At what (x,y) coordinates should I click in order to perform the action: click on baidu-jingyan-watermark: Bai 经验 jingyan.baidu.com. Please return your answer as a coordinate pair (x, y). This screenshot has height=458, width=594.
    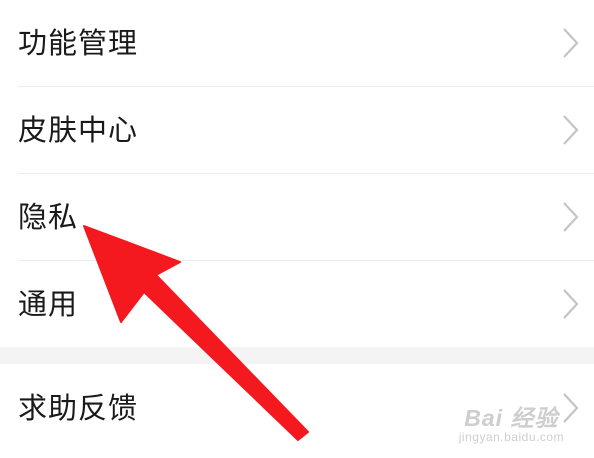
    Looking at the image, I should click on (511, 424).